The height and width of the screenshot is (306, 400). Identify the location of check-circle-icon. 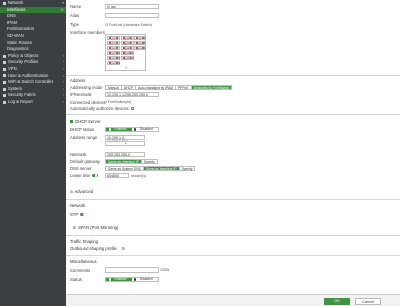
(109, 279).